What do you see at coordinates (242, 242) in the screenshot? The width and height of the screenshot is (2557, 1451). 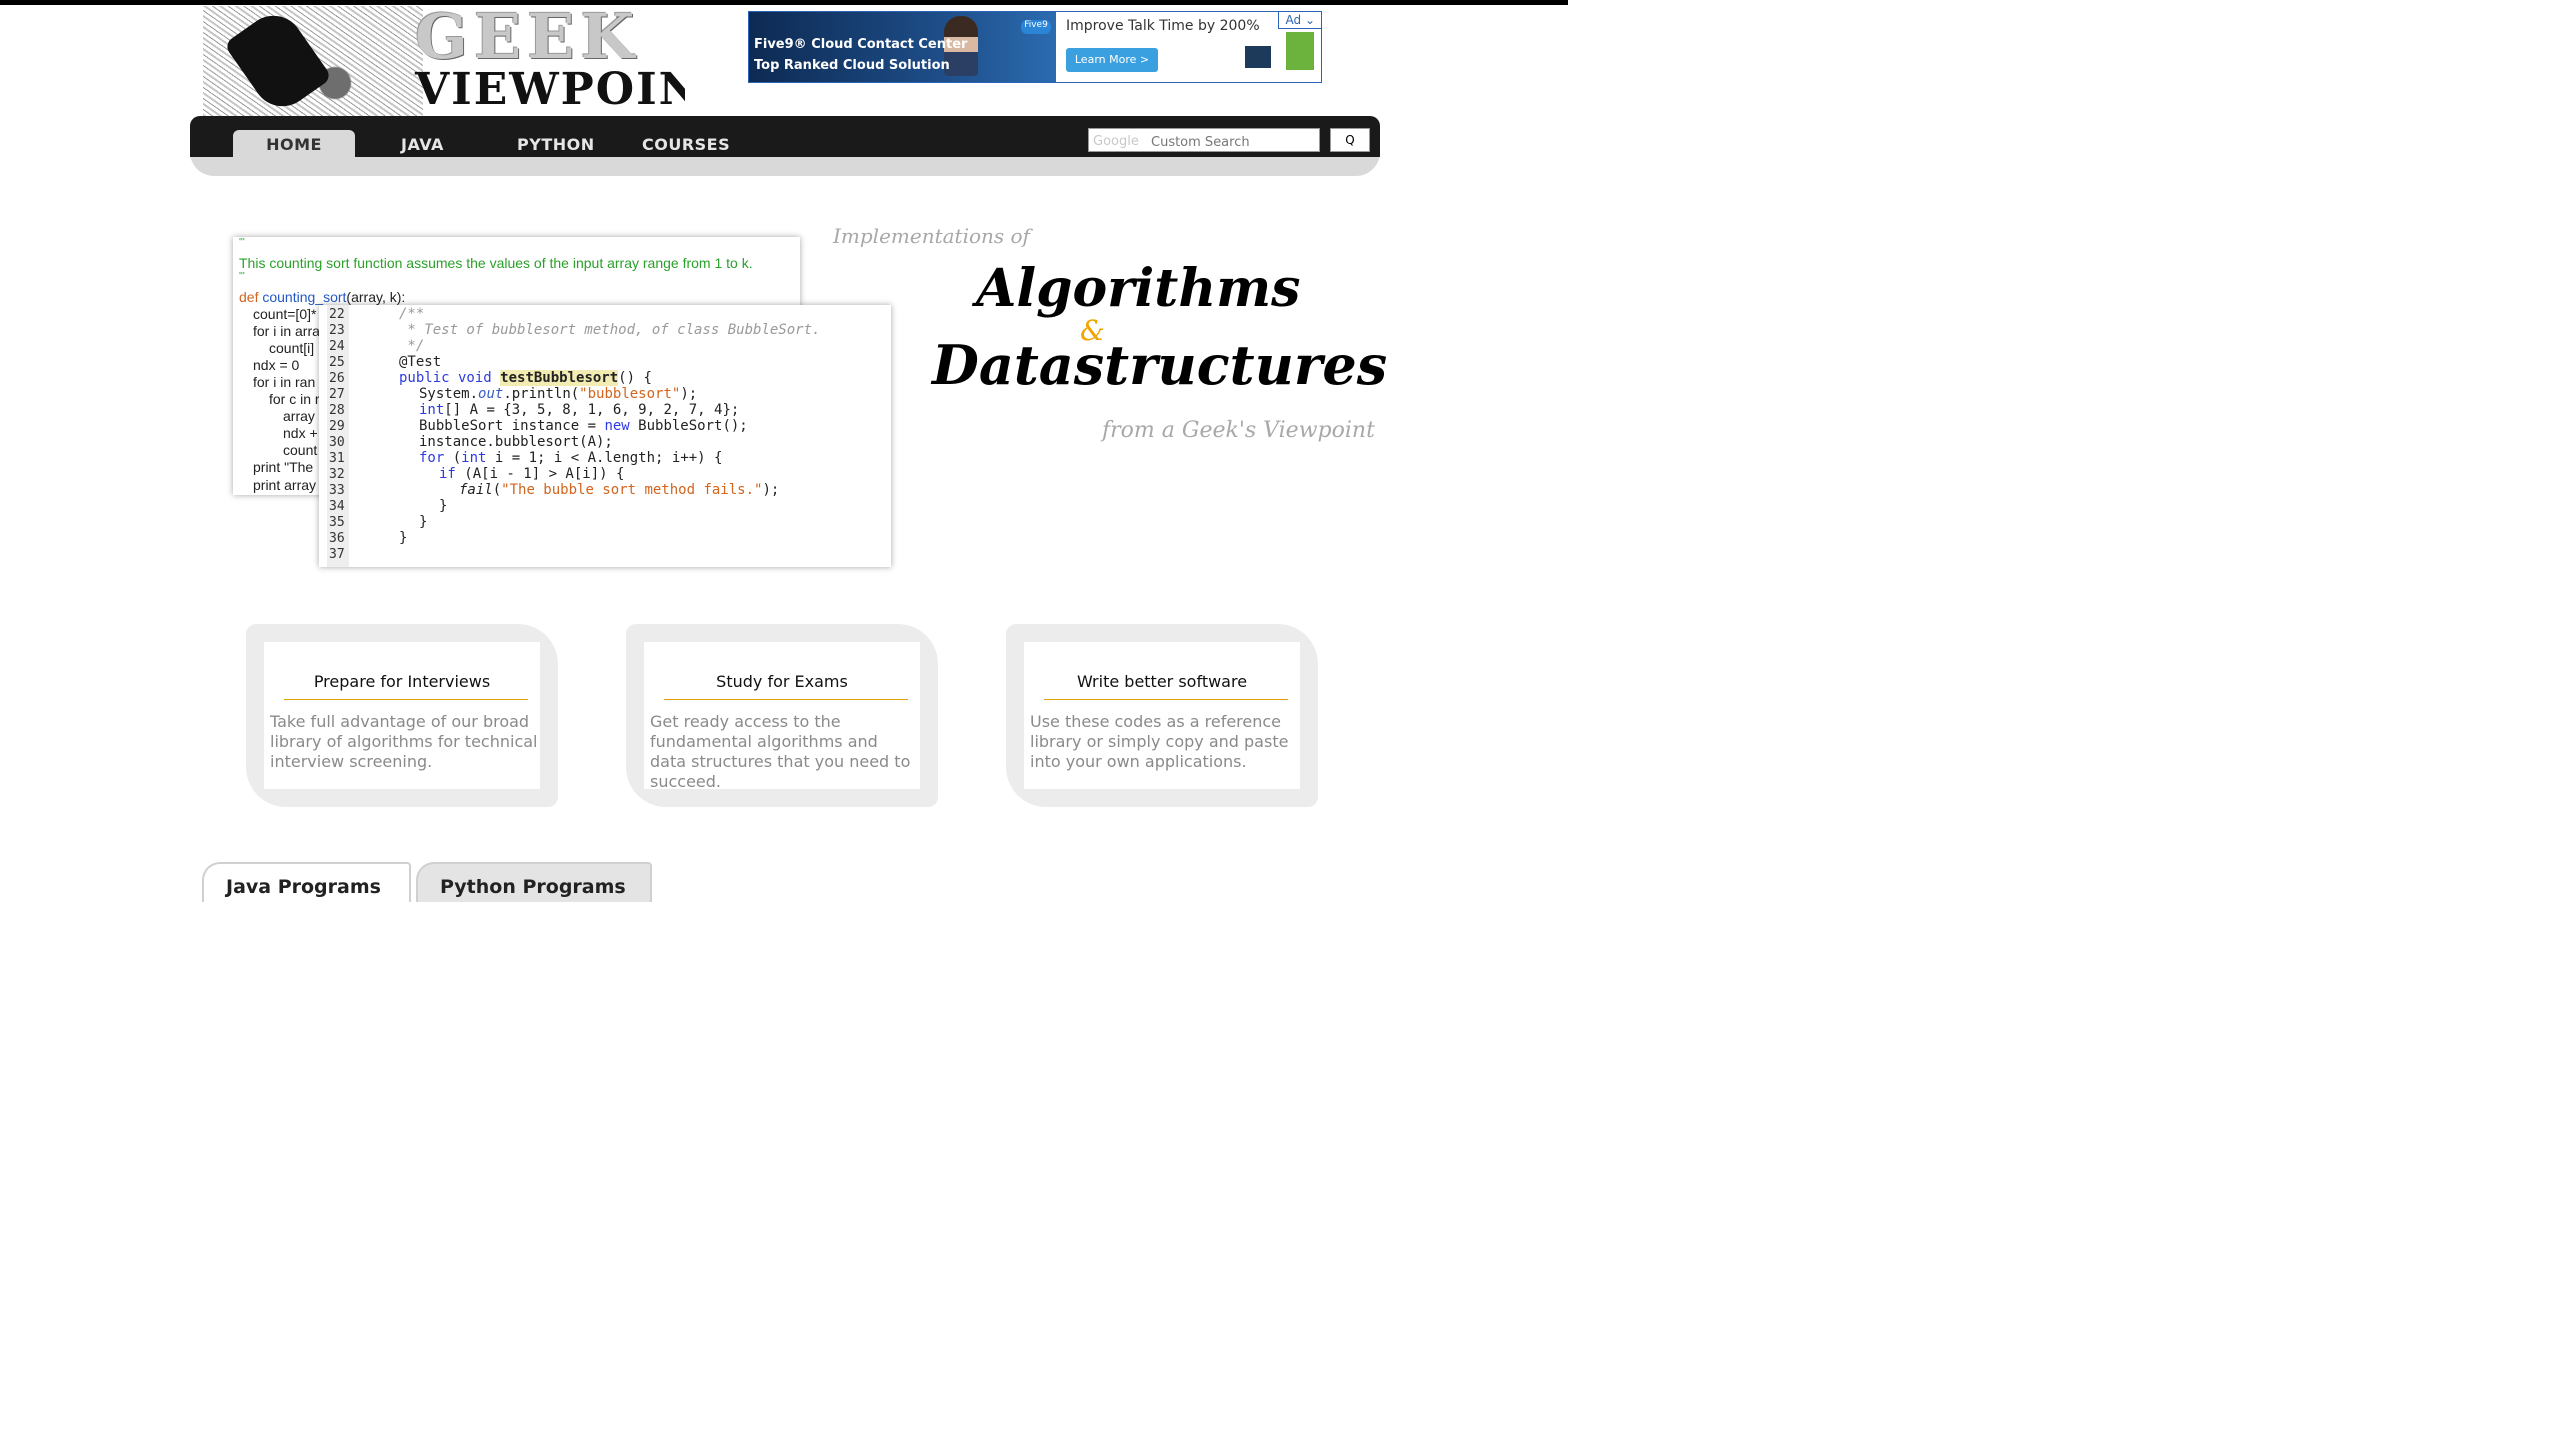 I see `docstring-open: '''` at bounding box center [242, 242].